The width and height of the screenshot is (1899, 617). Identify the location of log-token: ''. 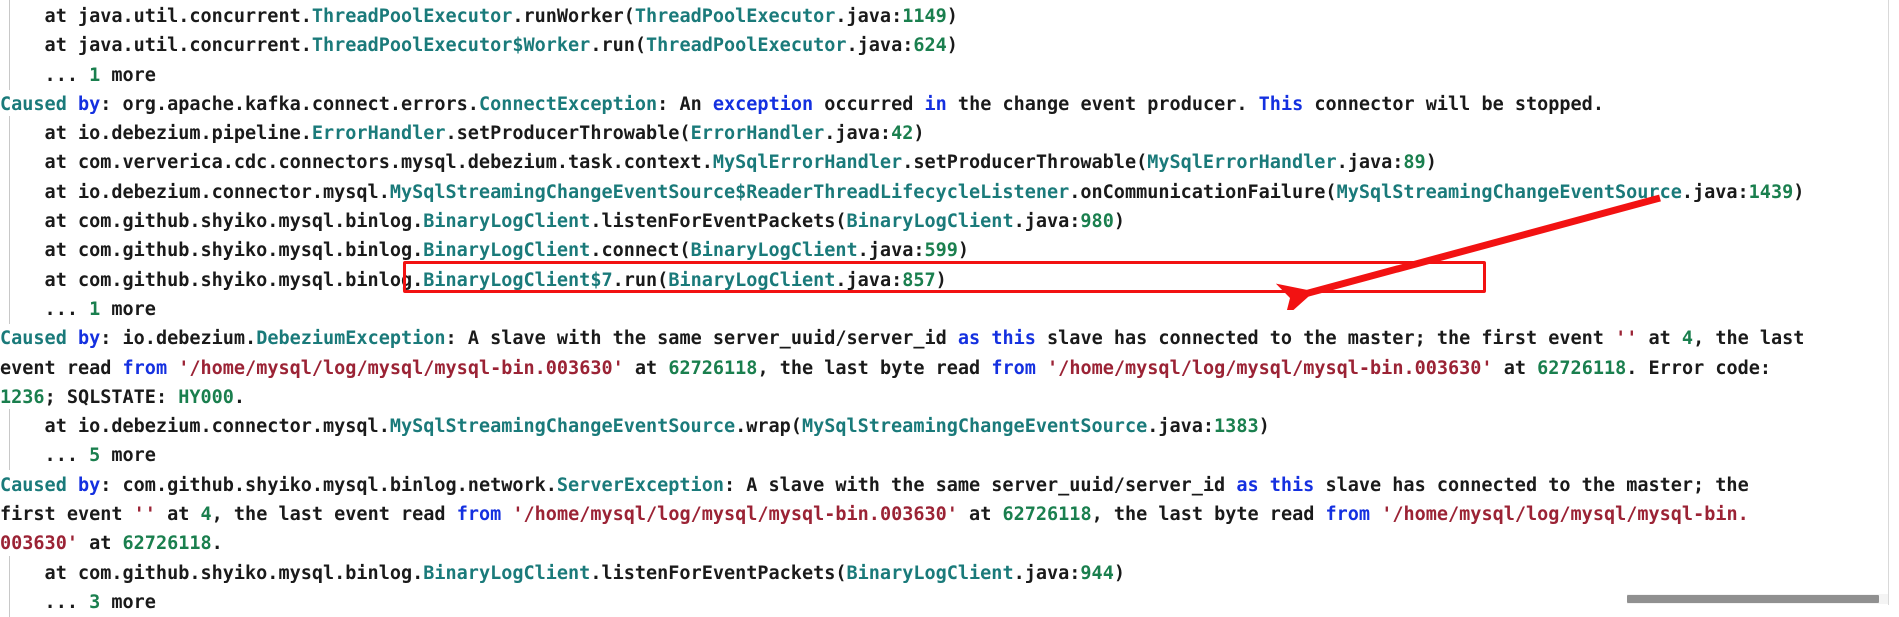
(1626, 339).